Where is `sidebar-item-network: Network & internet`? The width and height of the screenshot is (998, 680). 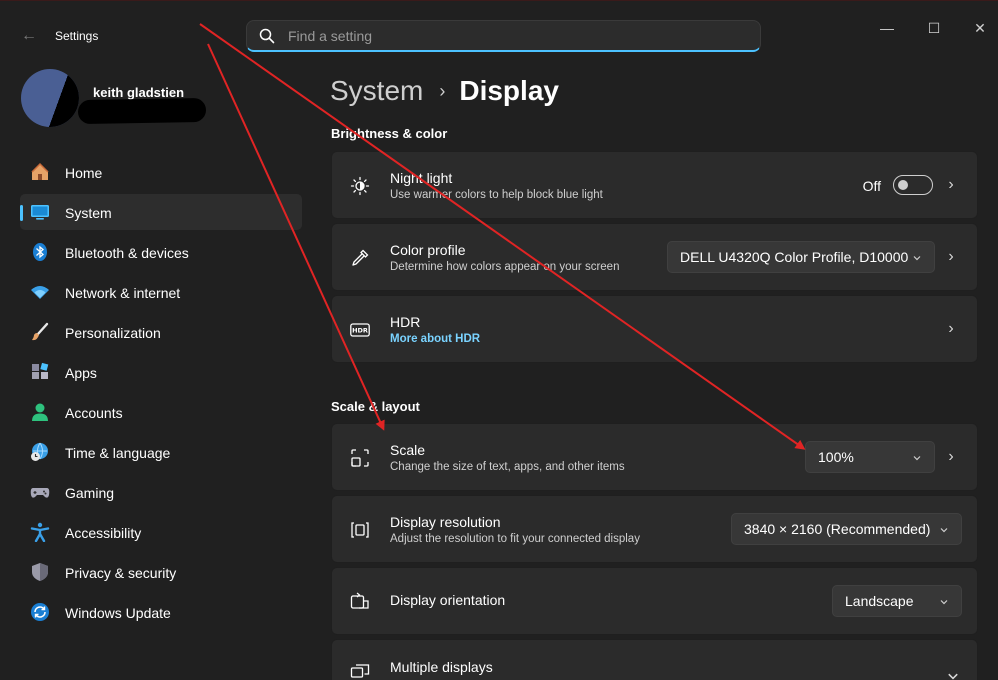 sidebar-item-network: Network & internet is located at coordinates (161, 292).